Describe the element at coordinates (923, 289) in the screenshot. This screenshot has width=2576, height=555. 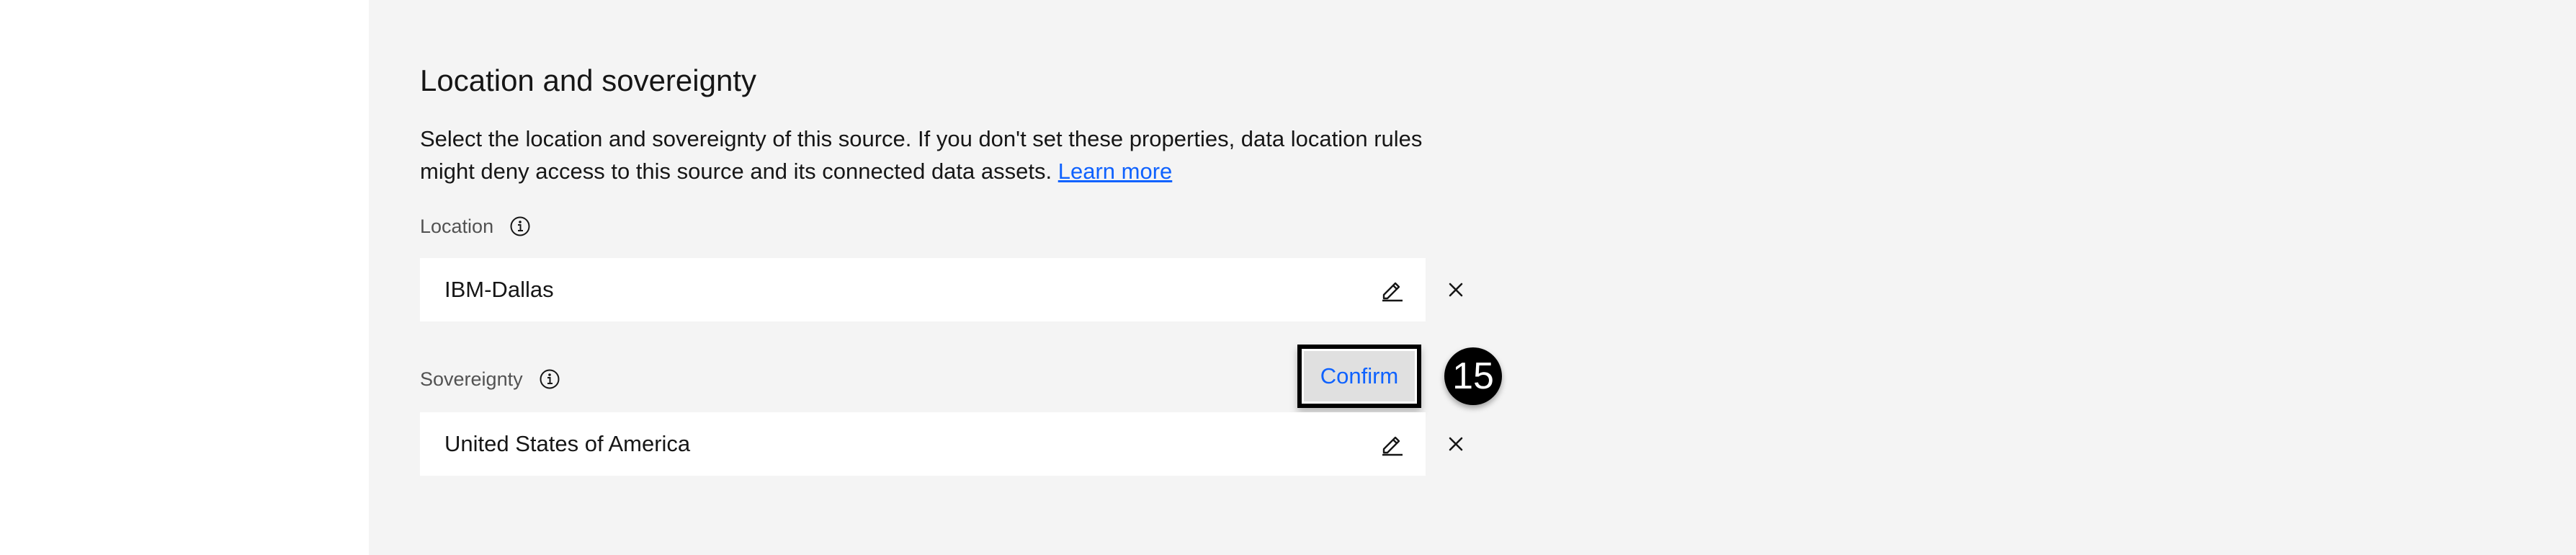
I see `location-field: IBM-Dallas` at that location.